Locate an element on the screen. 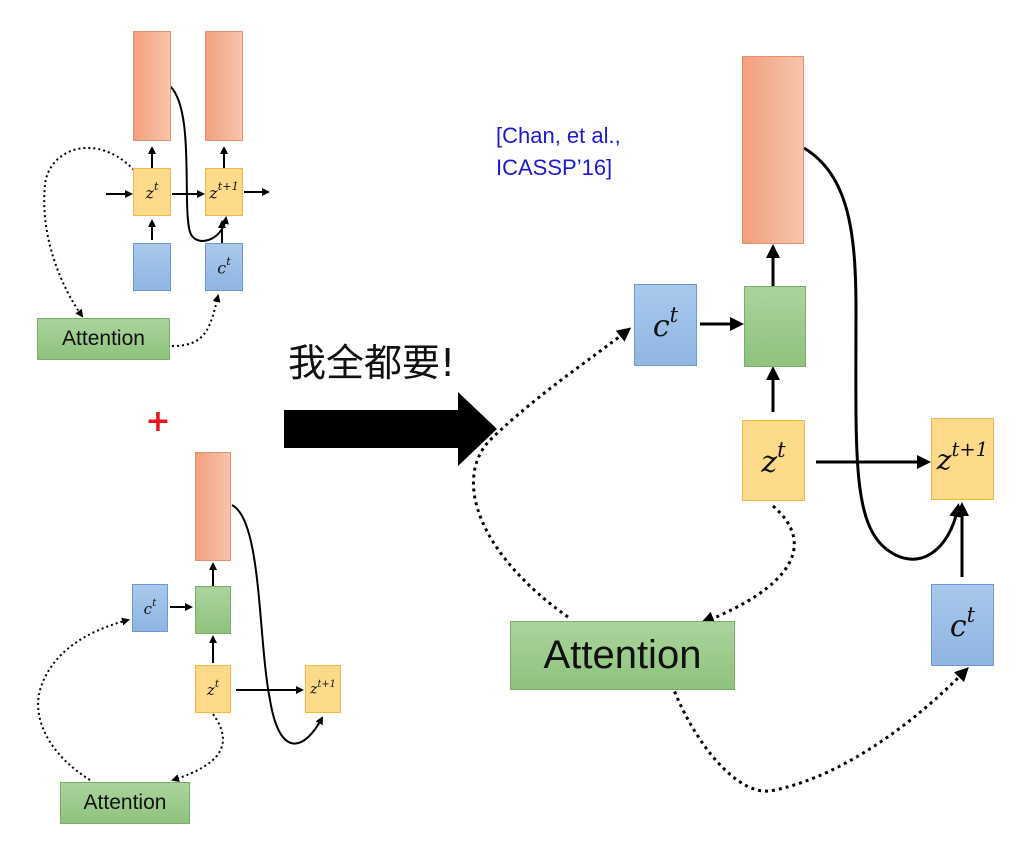  attention-label-bottom: Attention is located at coordinates (125, 802).